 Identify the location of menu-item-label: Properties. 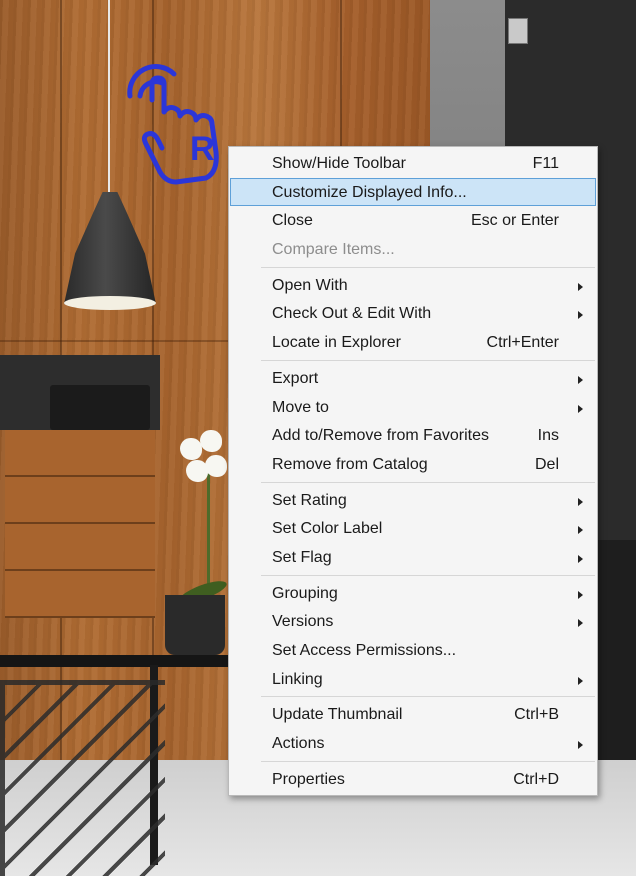
(308, 779).